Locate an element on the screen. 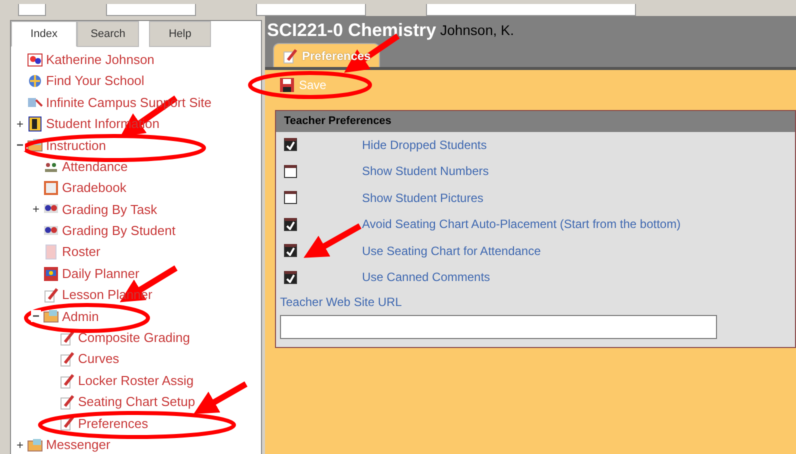 The image size is (796, 454). tree-item: Grading By Student is located at coordinates (119, 231).